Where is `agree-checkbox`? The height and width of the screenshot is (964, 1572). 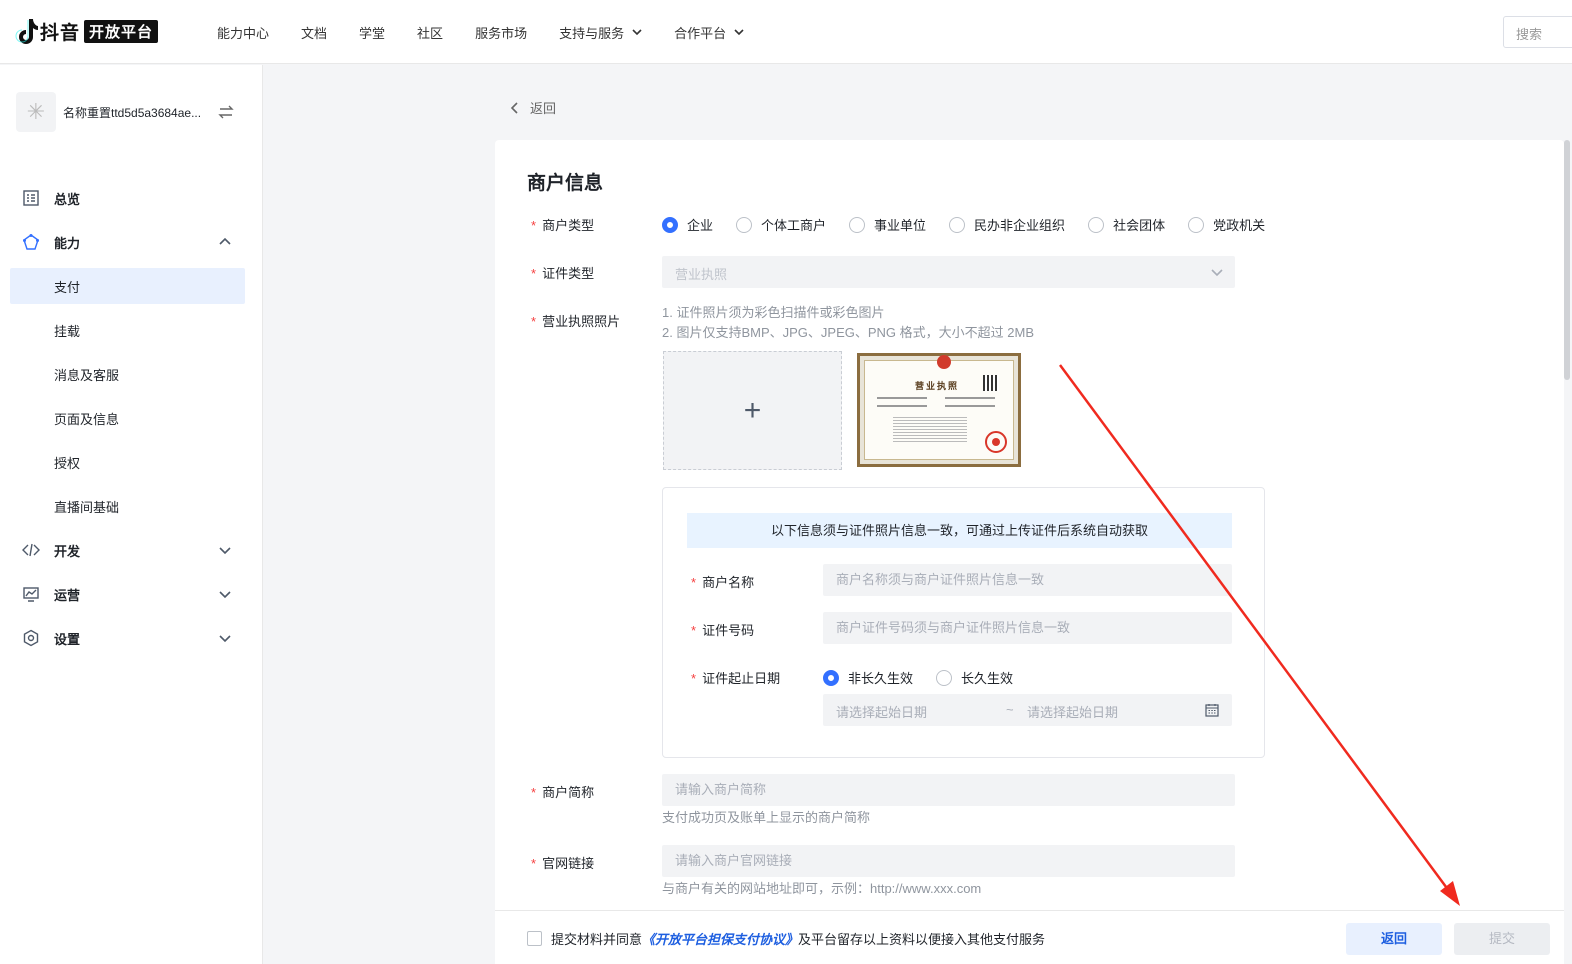
agree-checkbox is located at coordinates (534, 938).